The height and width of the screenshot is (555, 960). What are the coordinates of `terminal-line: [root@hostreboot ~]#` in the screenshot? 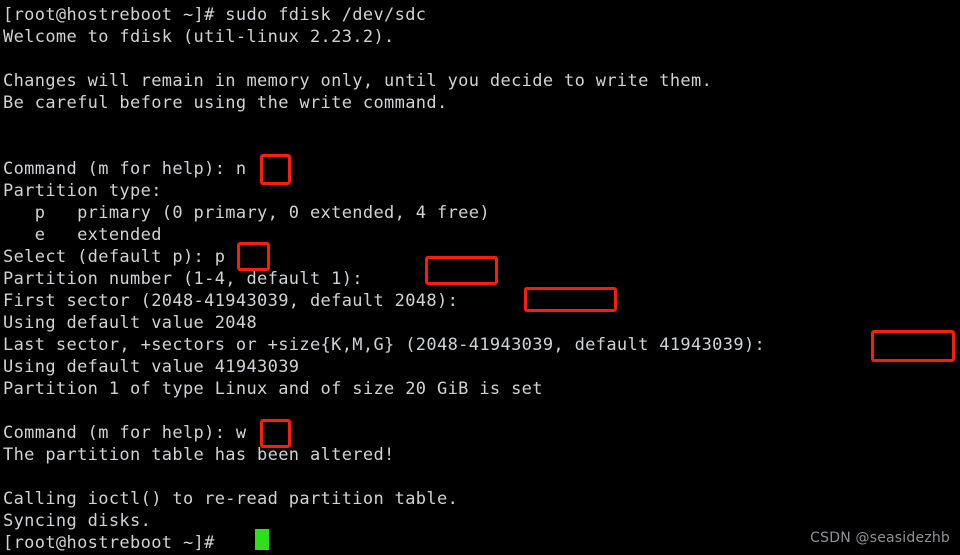 It's located at (114, 543).